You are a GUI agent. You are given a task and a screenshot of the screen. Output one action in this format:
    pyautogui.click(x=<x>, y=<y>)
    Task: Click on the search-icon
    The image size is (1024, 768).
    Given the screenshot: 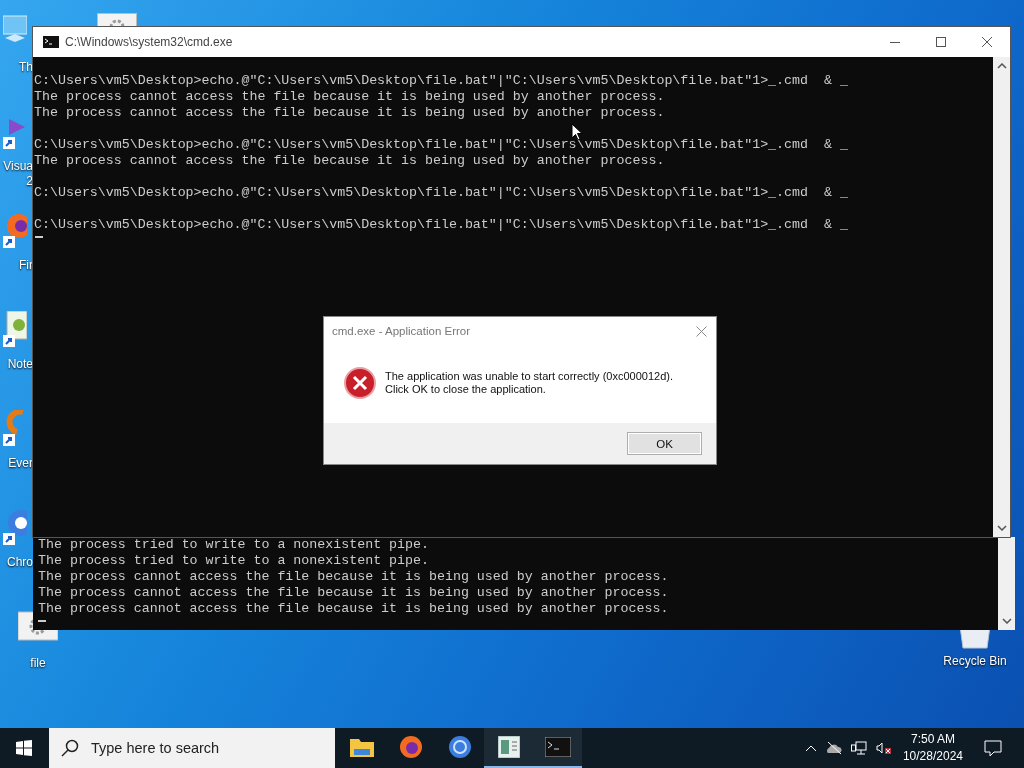 What is the action you would take?
    pyautogui.click(x=70, y=748)
    